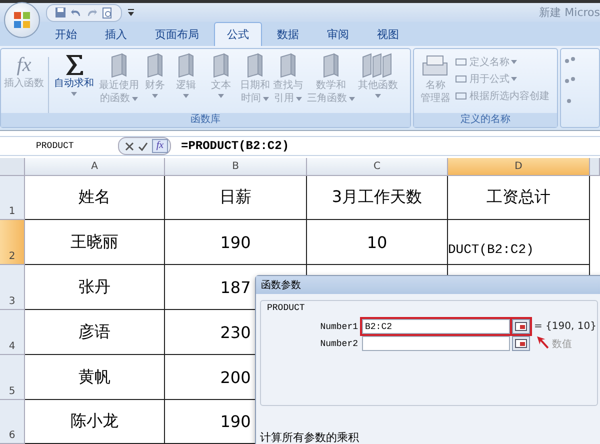 Image resolution: width=600 pixels, height=444 pixels. What do you see at coordinates (95, 287) in the screenshot?
I see `table-cell: 张丹` at bounding box center [95, 287].